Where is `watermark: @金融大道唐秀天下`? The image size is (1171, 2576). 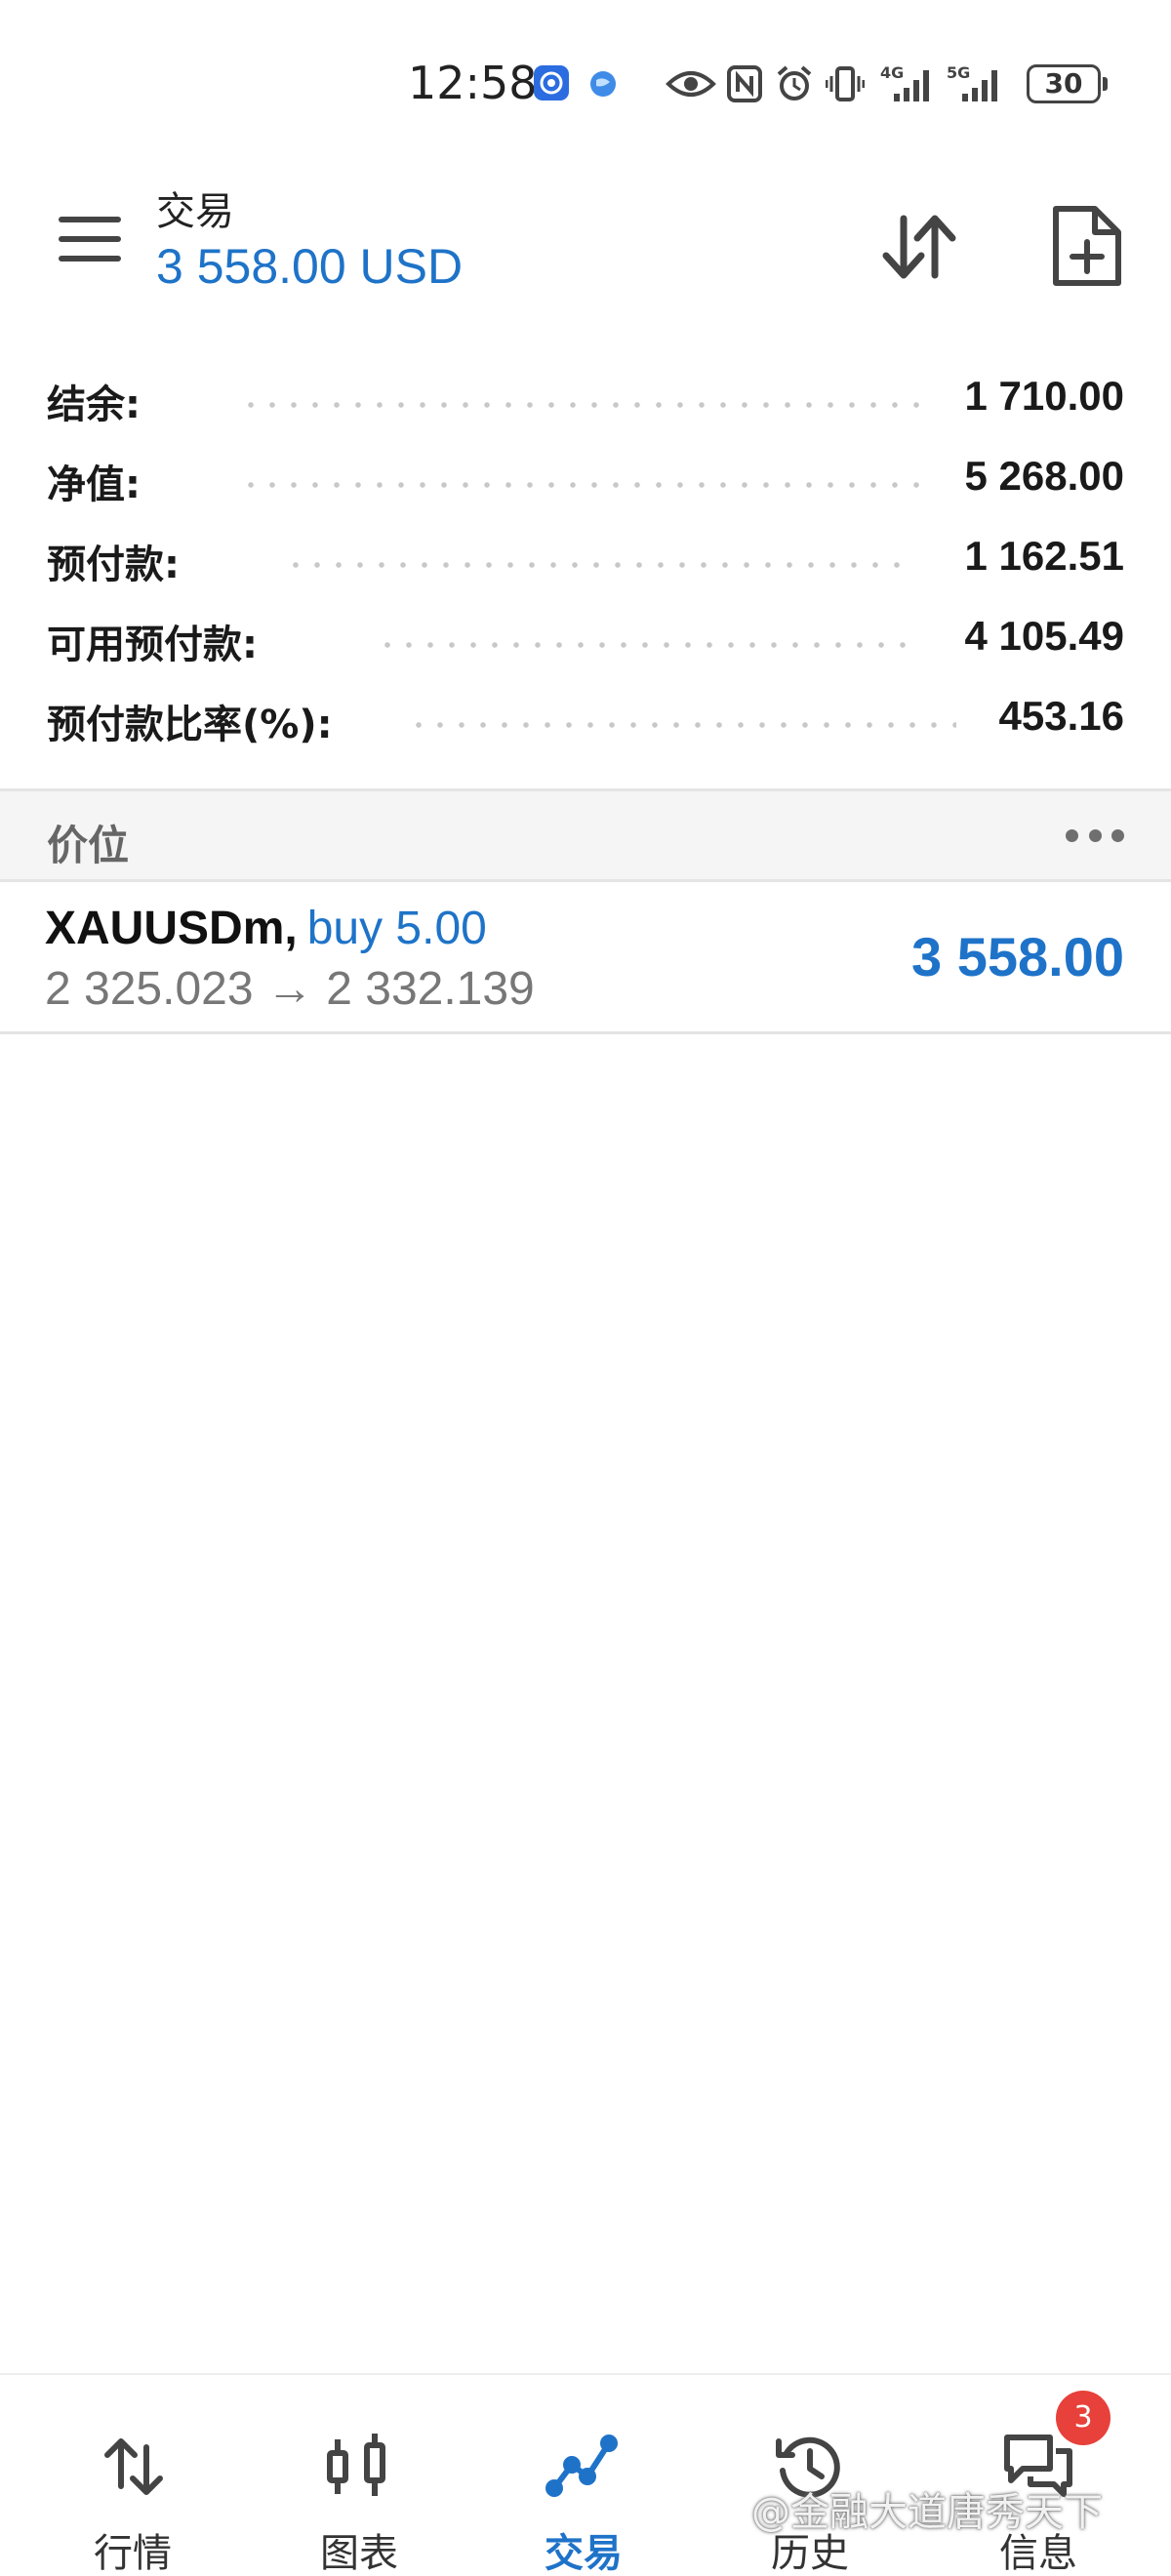 watermark: @金融大道唐秀天下 is located at coordinates (927, 2512).